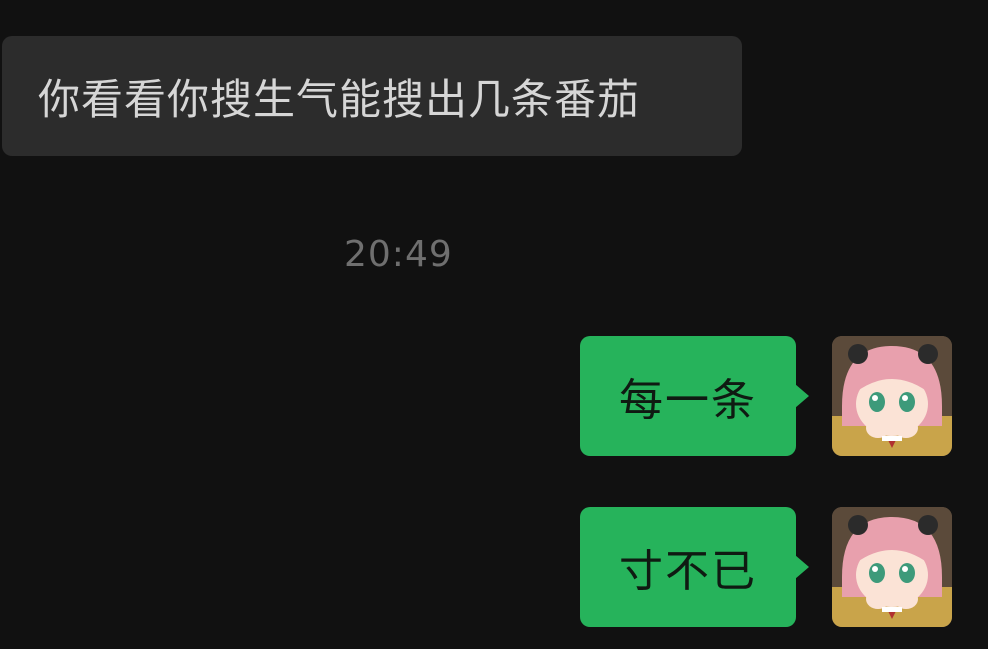  I want to click on message-timestamp: 20:49, so click(398, 254).